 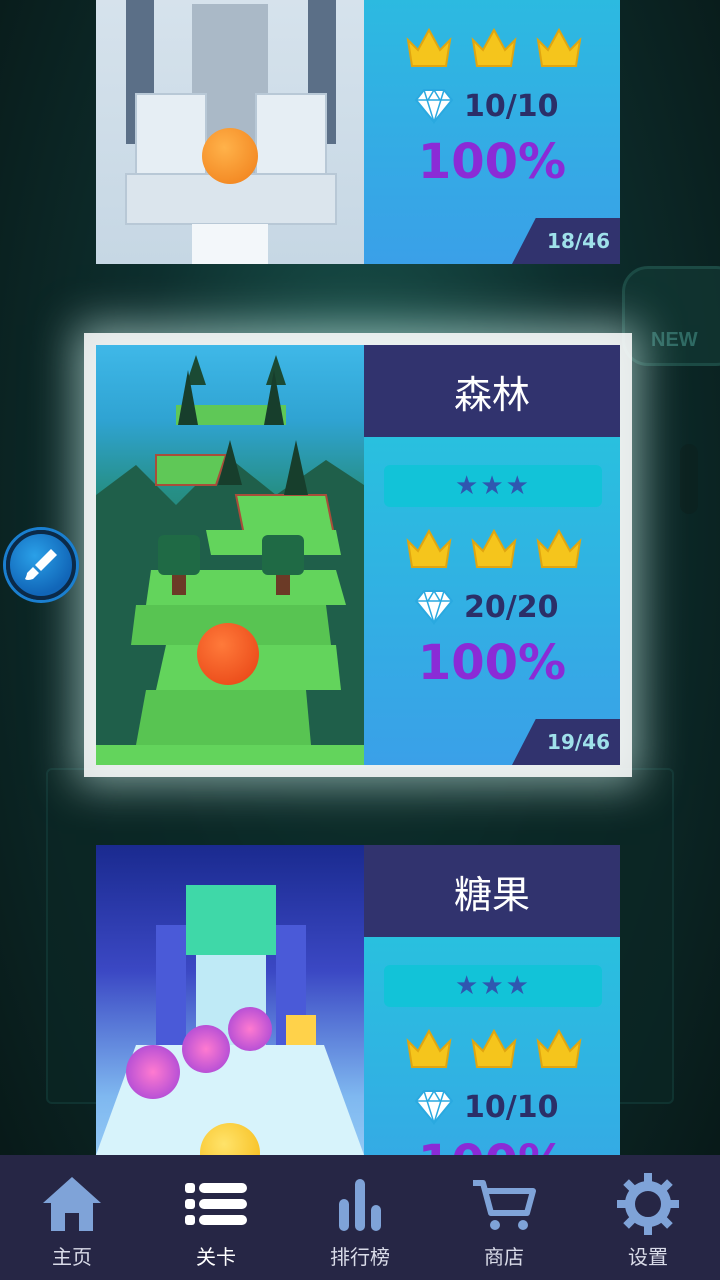 I want to click on tab-home: 主页, so click(x=72, y=1217).